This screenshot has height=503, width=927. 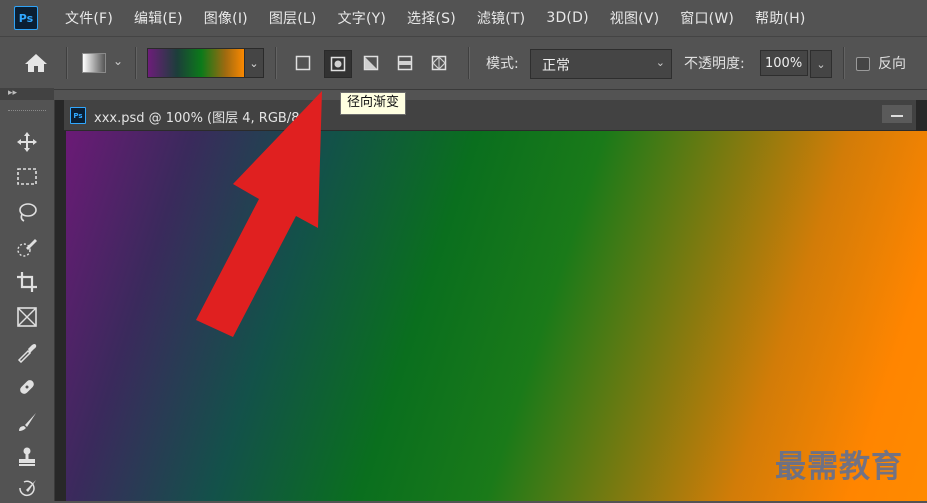 What do you see at coordinates (196, 63) in the screenshot?
I see `gradient-editor-swatch` at bounding box center [196, 63].